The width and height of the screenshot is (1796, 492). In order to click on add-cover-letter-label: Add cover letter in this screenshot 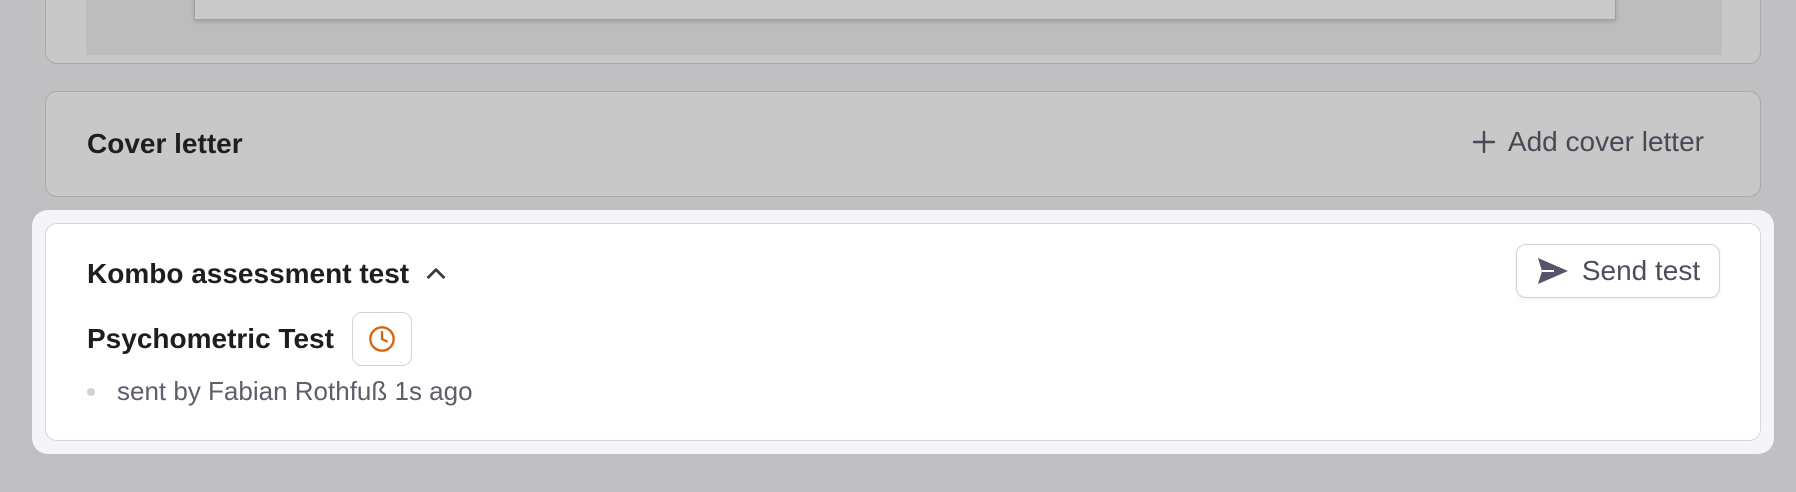, I will do `click(1605, 141)`.